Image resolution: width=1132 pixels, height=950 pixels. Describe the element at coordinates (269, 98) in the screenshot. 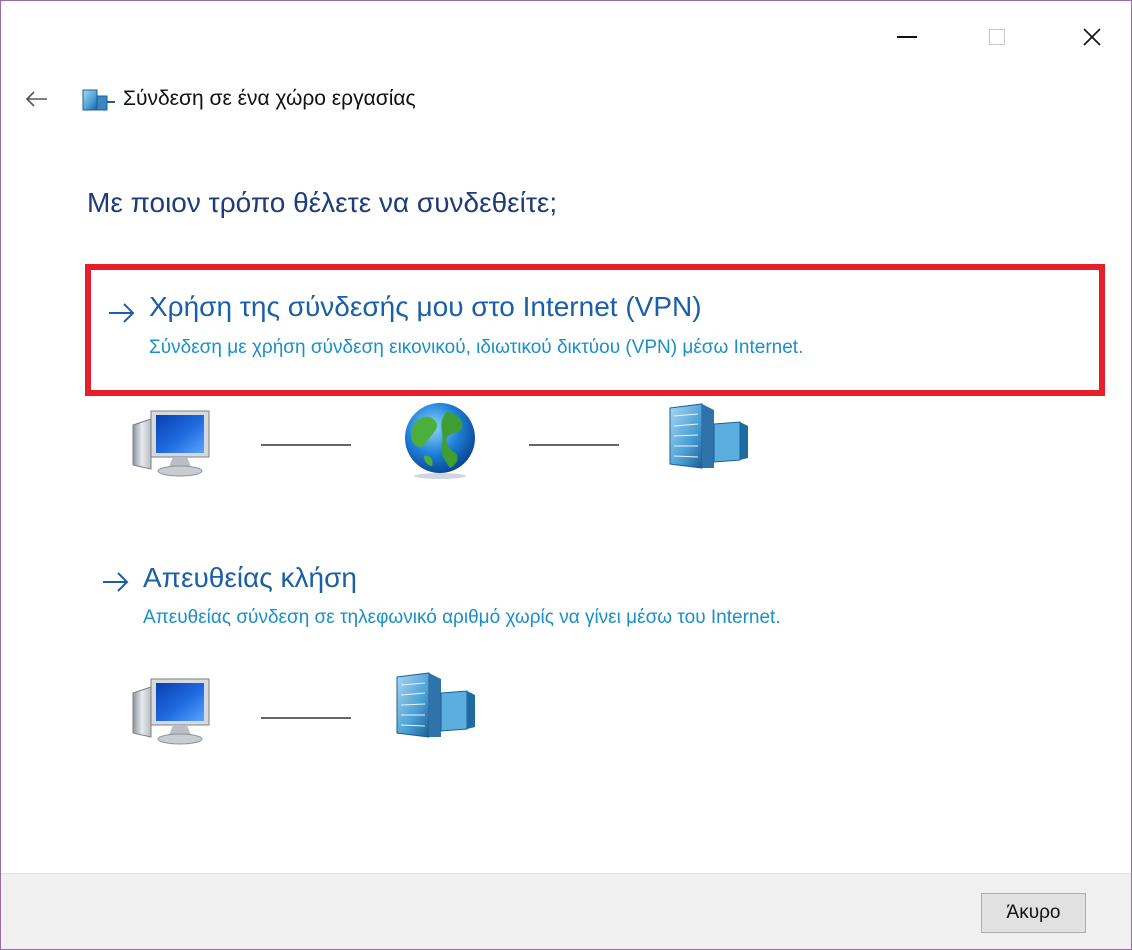

I see `window-title: Σύνδεση σε ένα χώρο εργασίας` at that location.